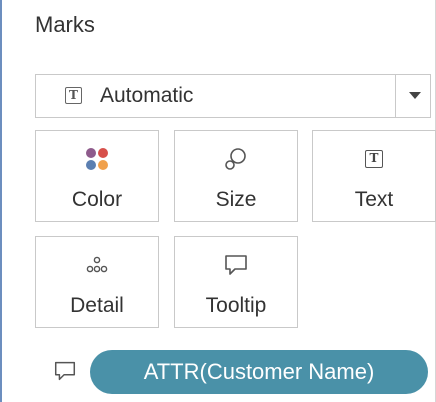 The image size is (436, 402). Describe the element at coordinates (374, 199) in the screenshot. I see `text-card-label: Text` at that location.